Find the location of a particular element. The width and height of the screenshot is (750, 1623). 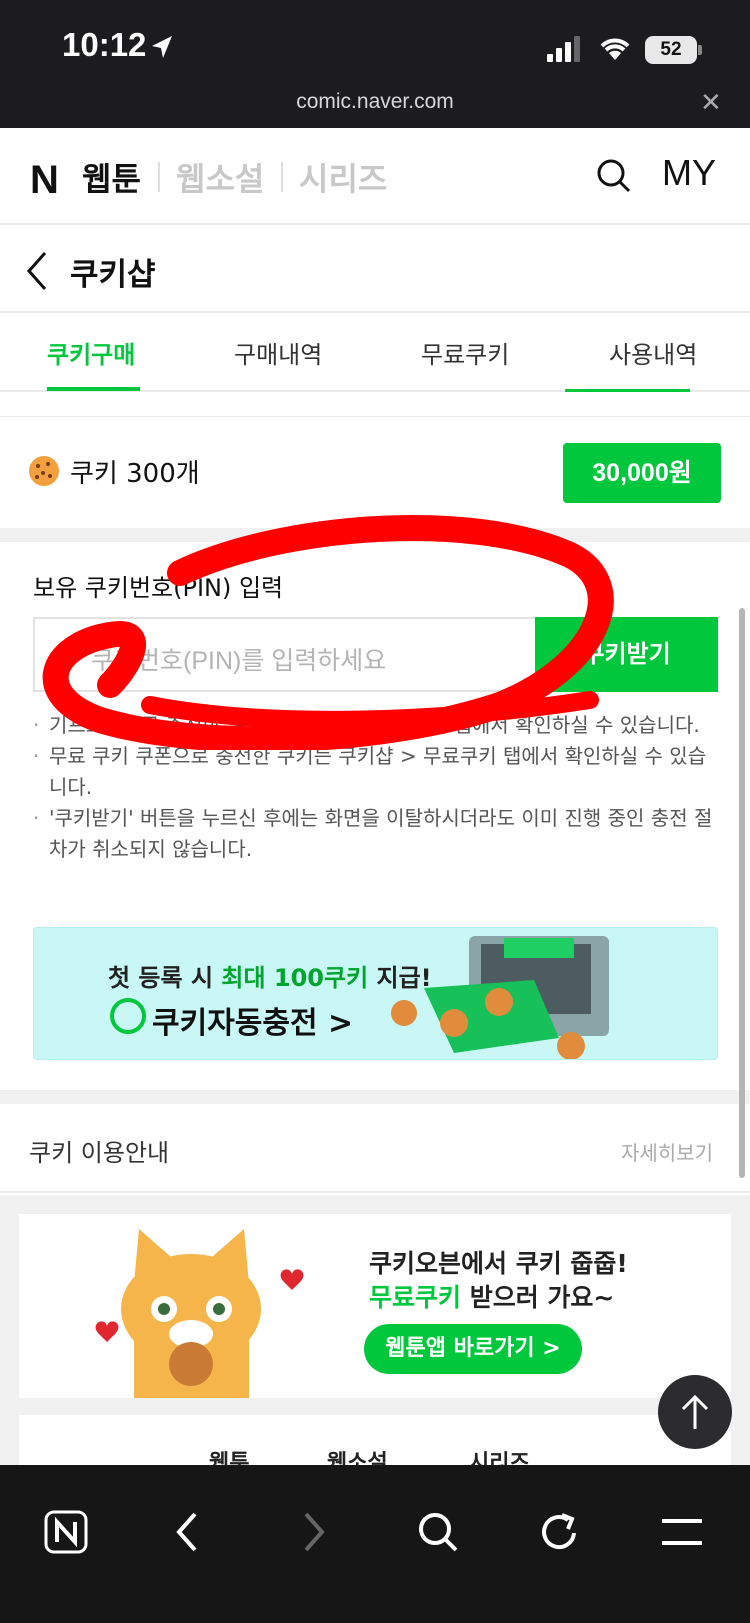

promo-card: 쿠키오븐에서 쿠키 줍줍! 무료쿠키 받으러 가요~ 웹툰앱 바로가기 > is located at coordinates (375, 1306).